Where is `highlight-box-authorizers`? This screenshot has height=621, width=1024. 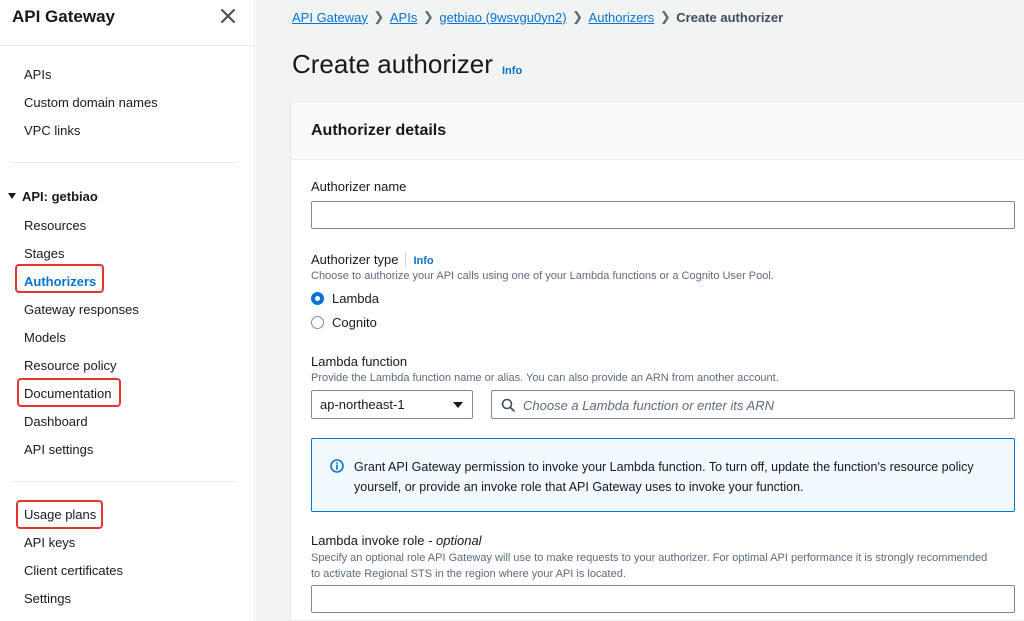 highlight-box-authorizers is located at coordinates (59, 278).